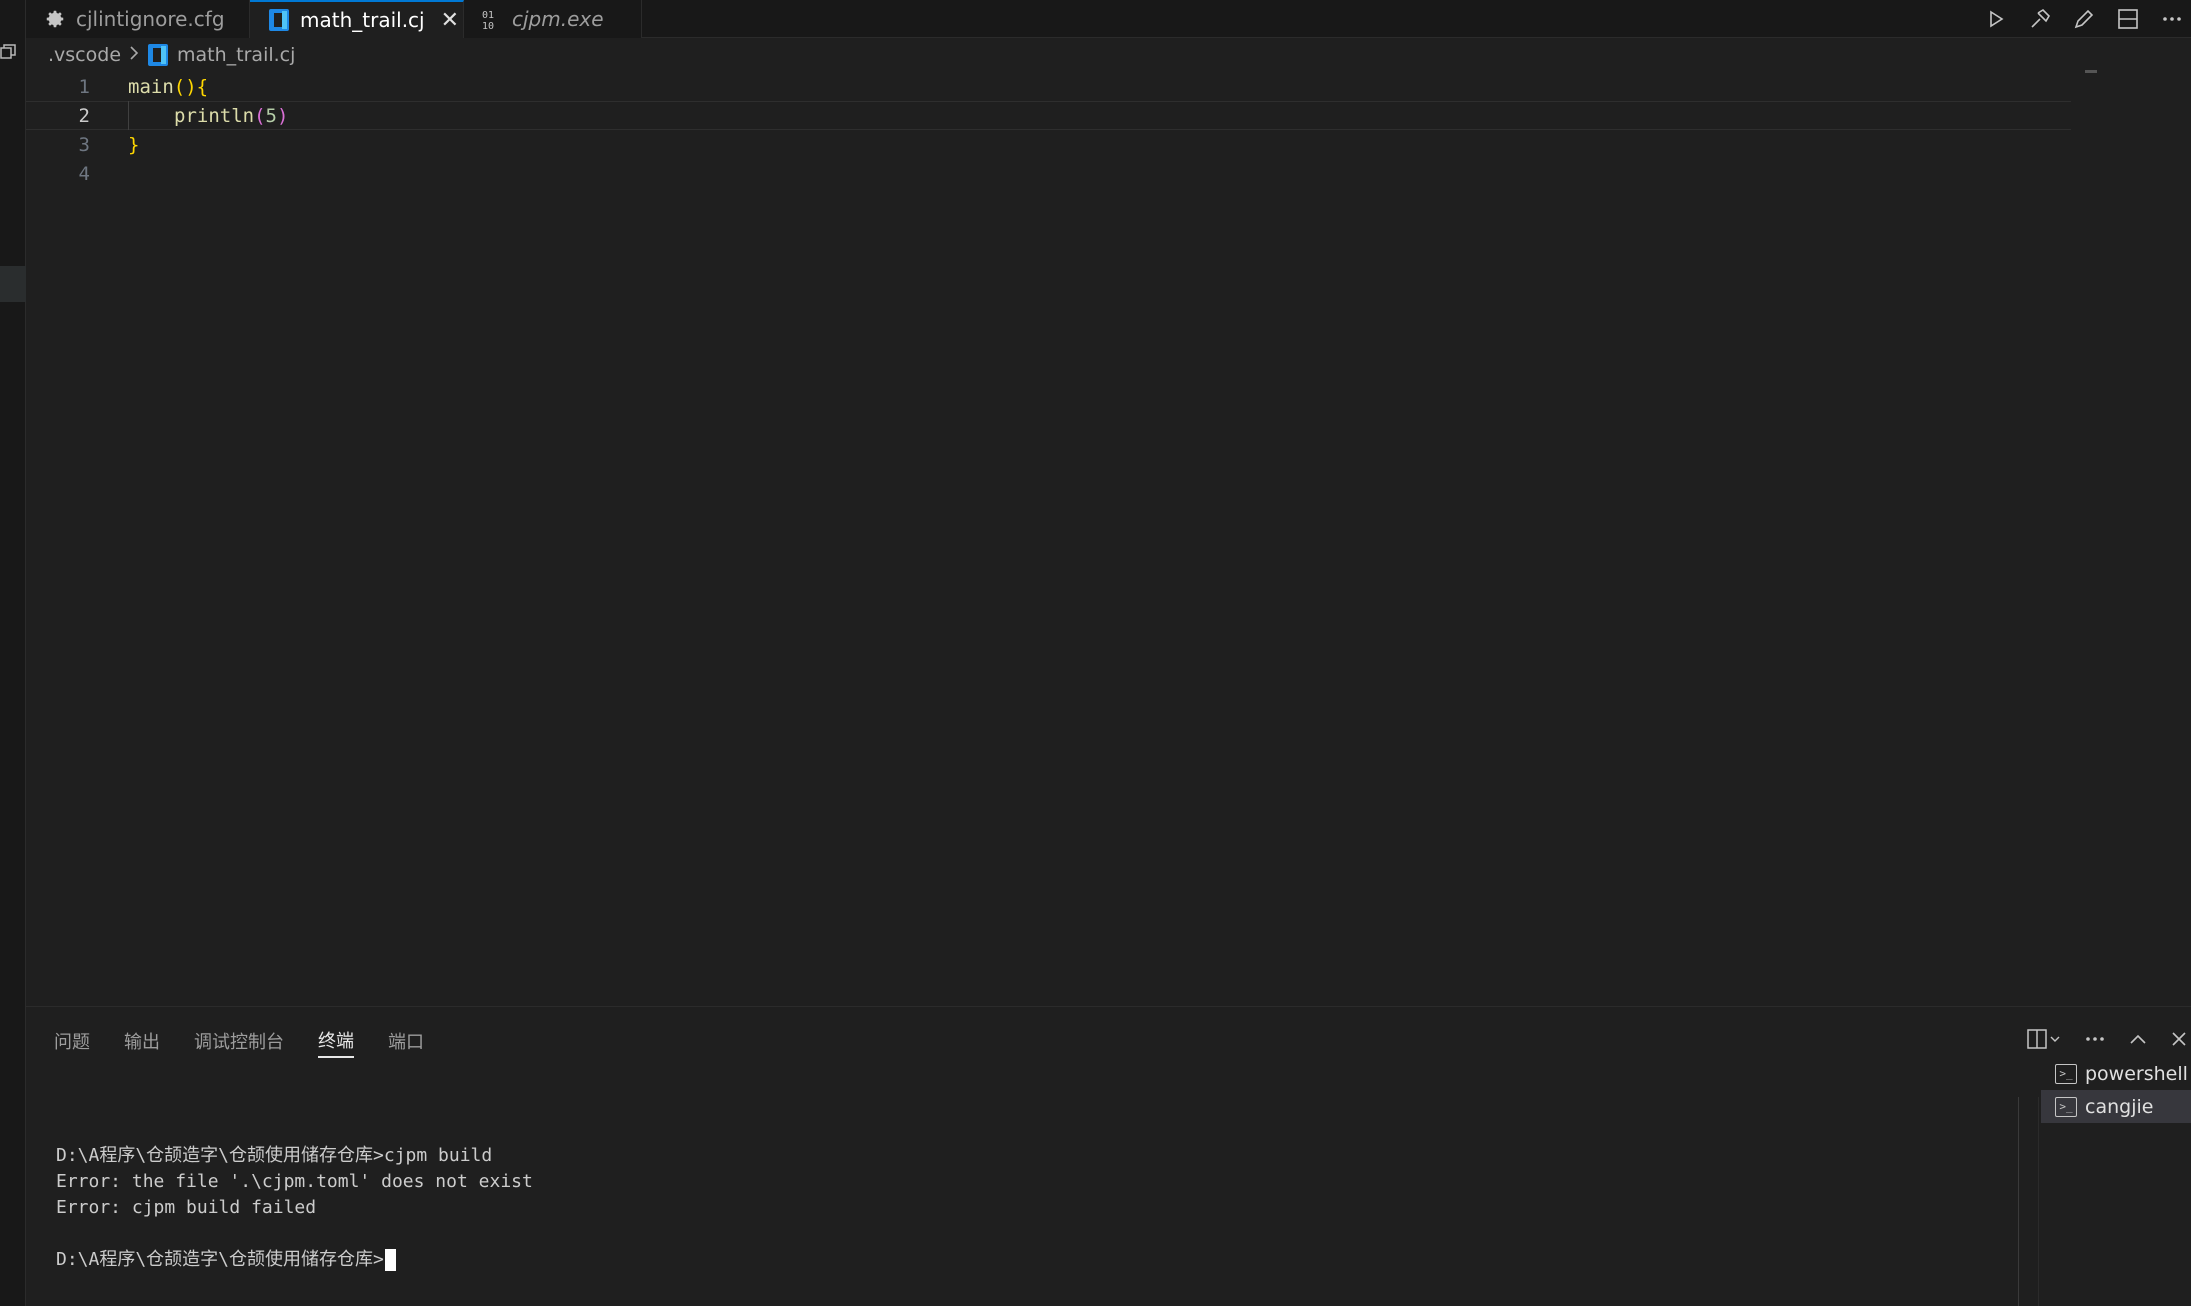  What do you see at coordinates (1048, 144) in the screenshot?
I see `code-line: 3 }` at bounding box center [1048, 144].